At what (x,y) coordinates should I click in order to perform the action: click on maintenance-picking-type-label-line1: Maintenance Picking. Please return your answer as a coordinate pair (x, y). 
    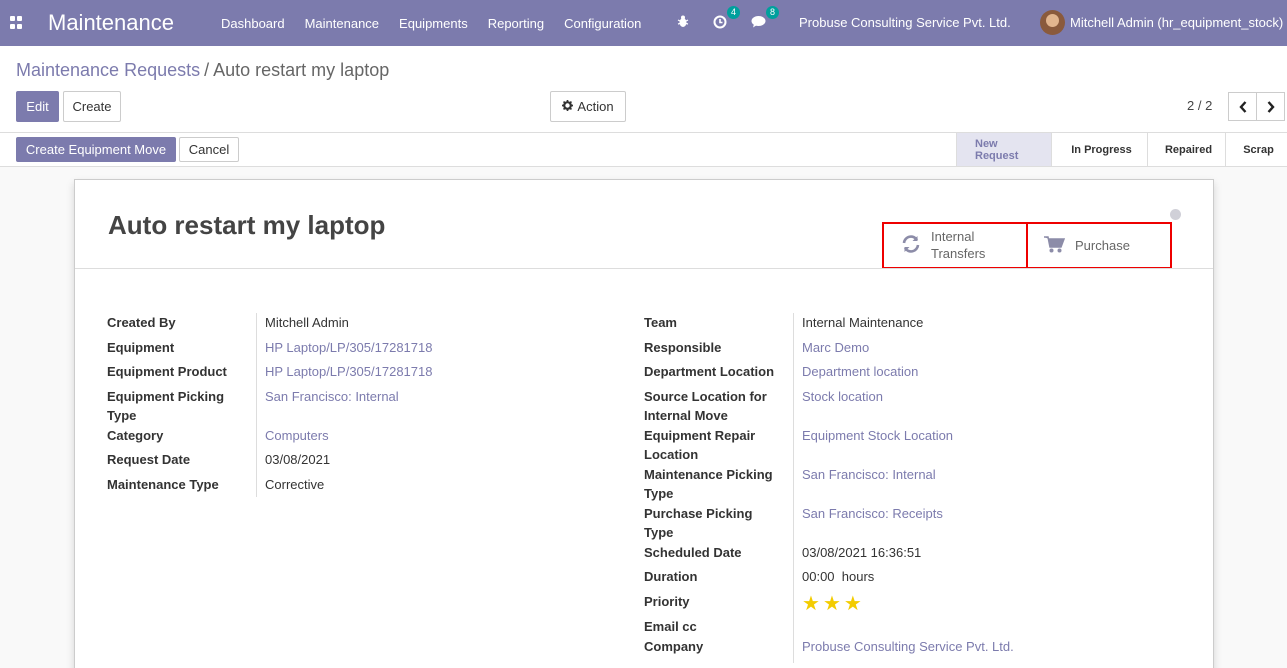
    Looking at the image, I should click on (708, 474).